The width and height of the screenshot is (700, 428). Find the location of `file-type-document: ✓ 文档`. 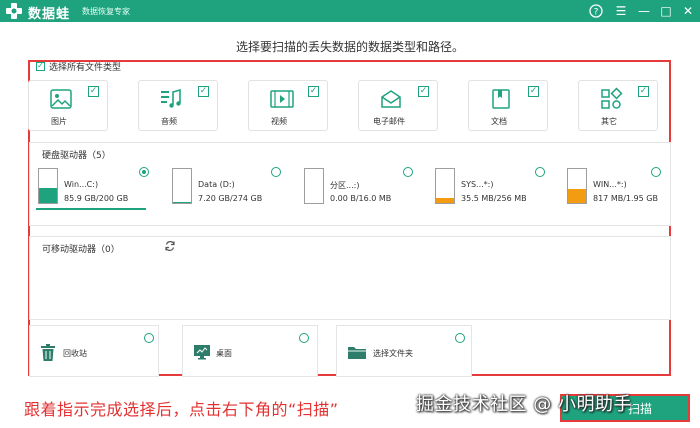

file-type-document: ✓ 文档 is located at coordinates (508, 105).